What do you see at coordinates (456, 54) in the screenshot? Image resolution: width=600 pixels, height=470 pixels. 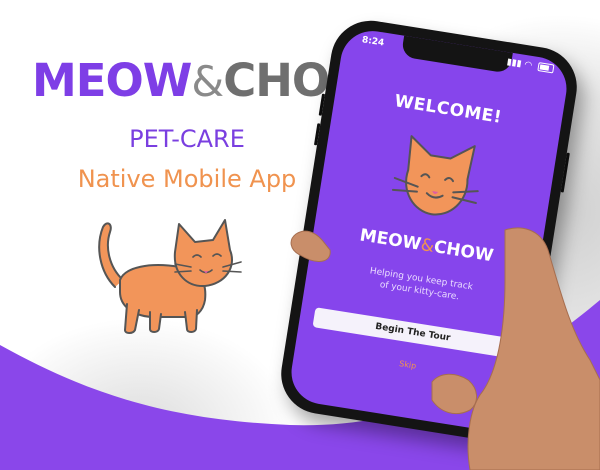 I see `phone-notch` at bounding box center [456, 54].